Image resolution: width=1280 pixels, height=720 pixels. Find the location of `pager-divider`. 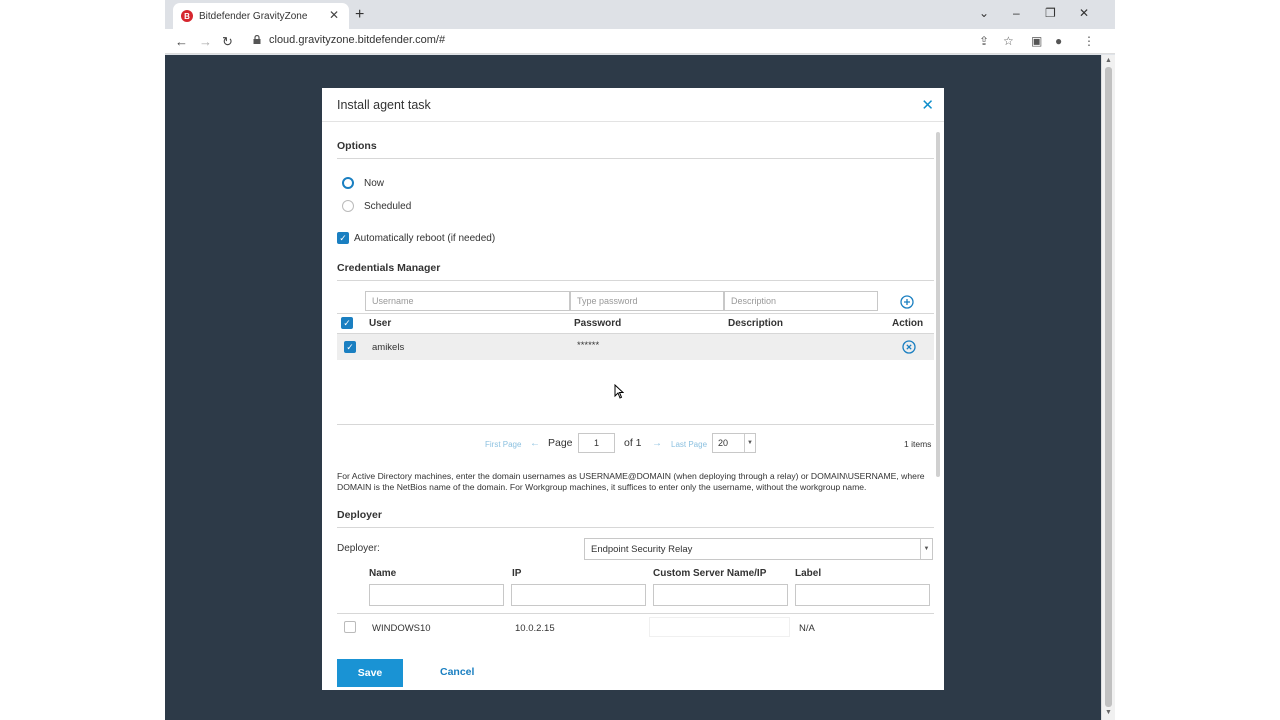

pager-divider is located at coordinates (635, 424).